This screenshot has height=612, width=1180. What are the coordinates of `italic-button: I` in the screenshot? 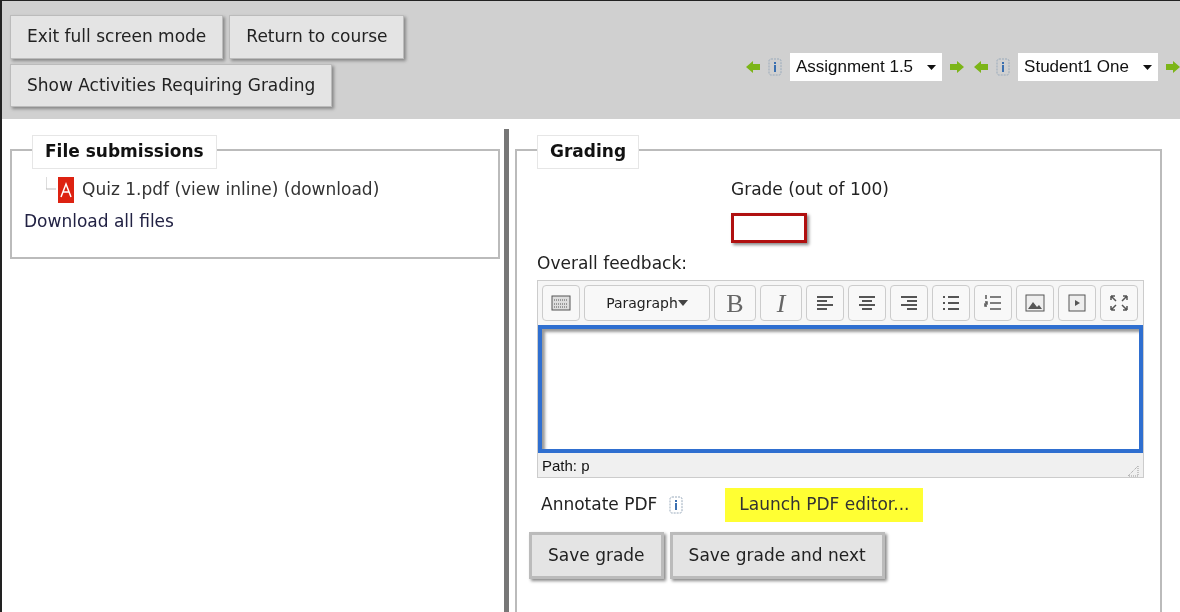 It's located at (781, 303).